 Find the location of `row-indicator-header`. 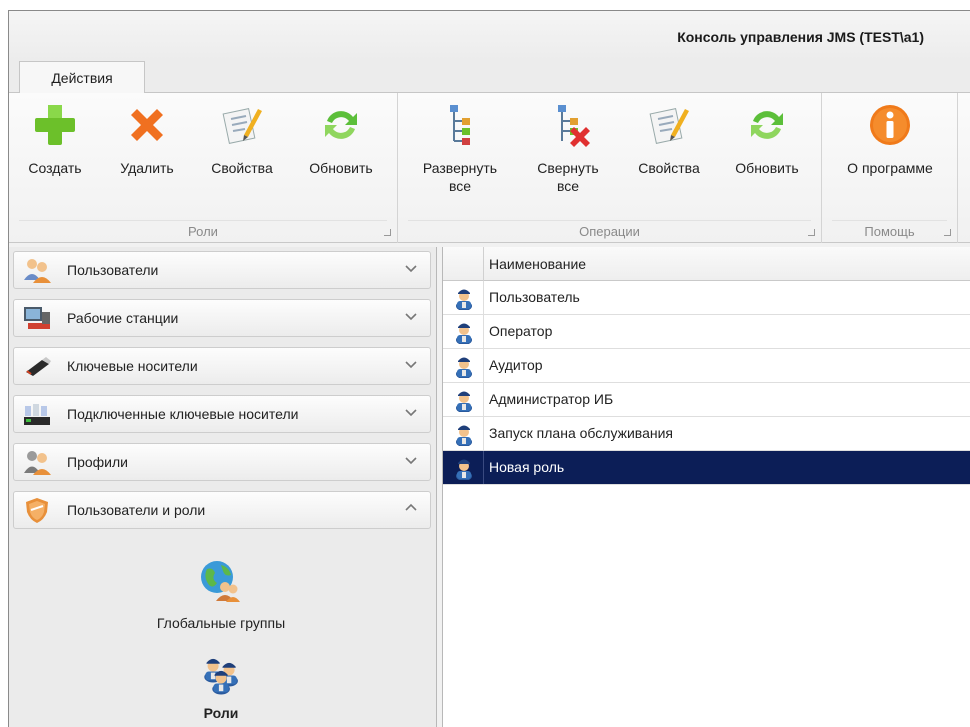

row-indicator-header is located at coordinates (463, 264).